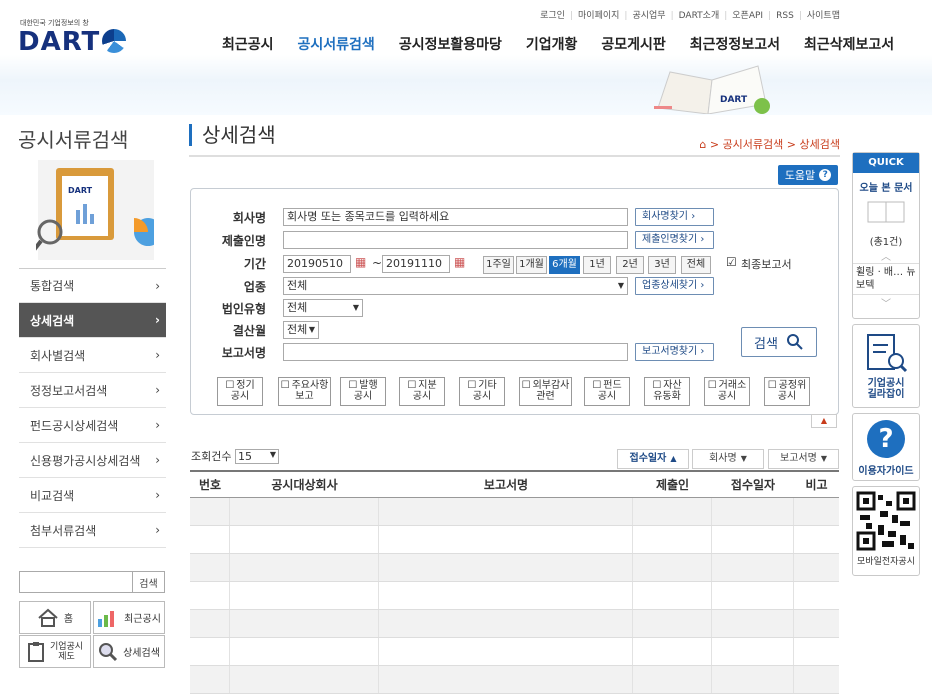  What do you see at coordinates (674, 286) in the screenshot?
I see `industry-find-button: 업종상세찾기 ›` at bounding box center [674, 286].